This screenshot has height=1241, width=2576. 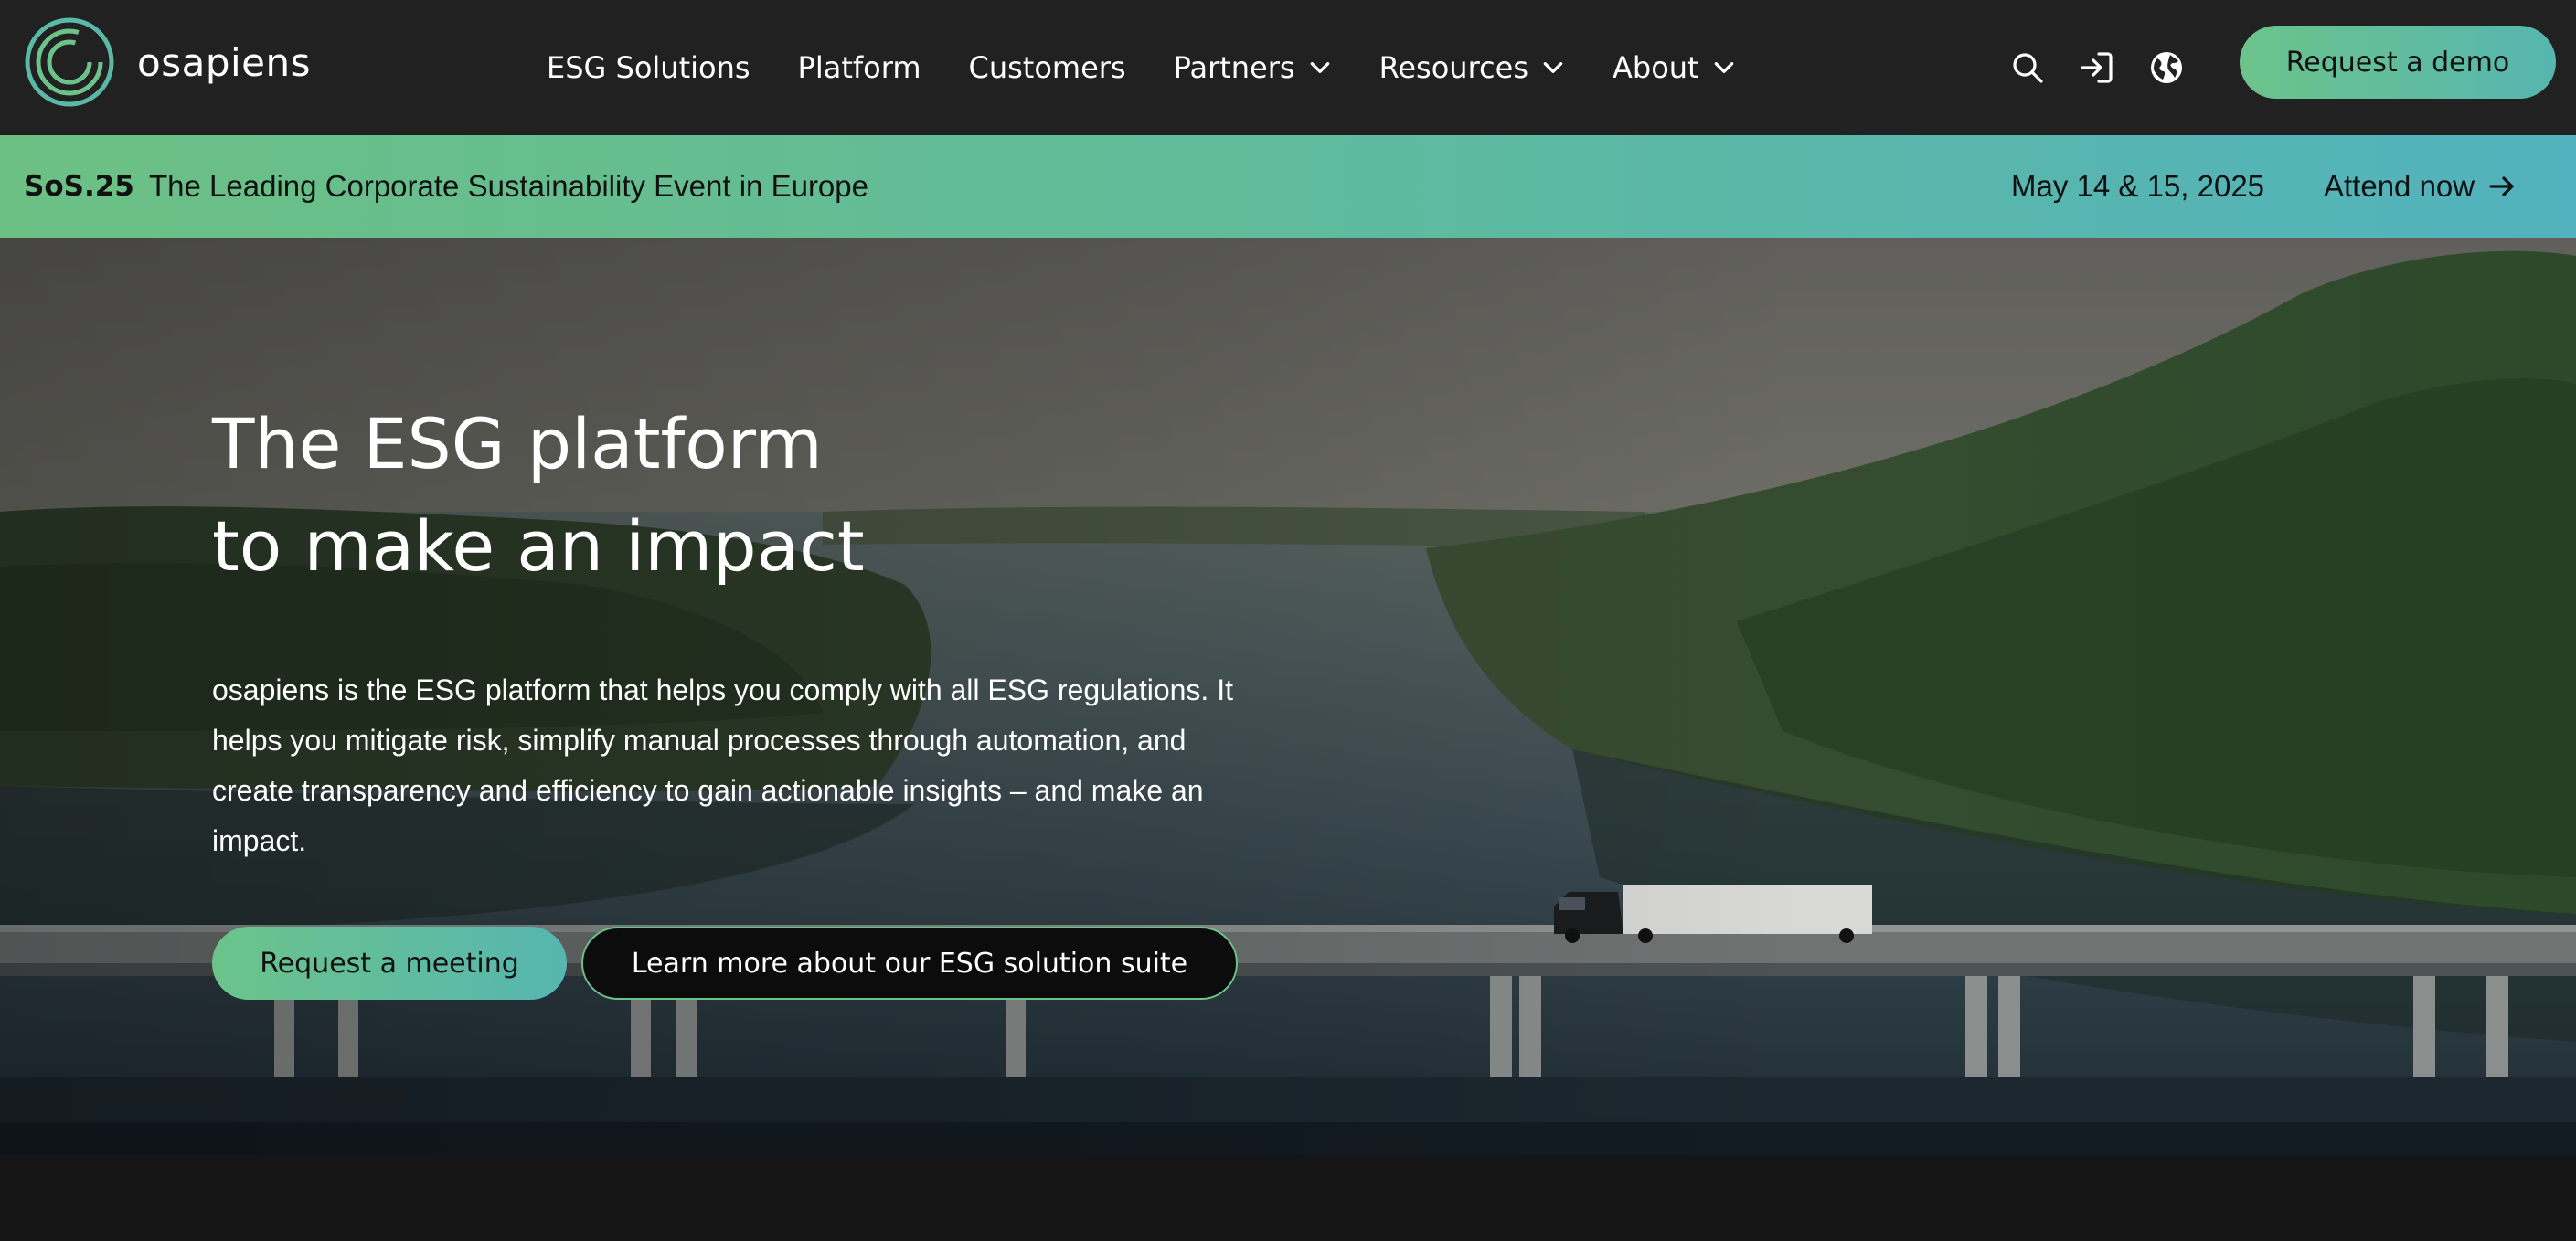 I want to click on nav-item-platform: Platform, so click(x=859, y=67).